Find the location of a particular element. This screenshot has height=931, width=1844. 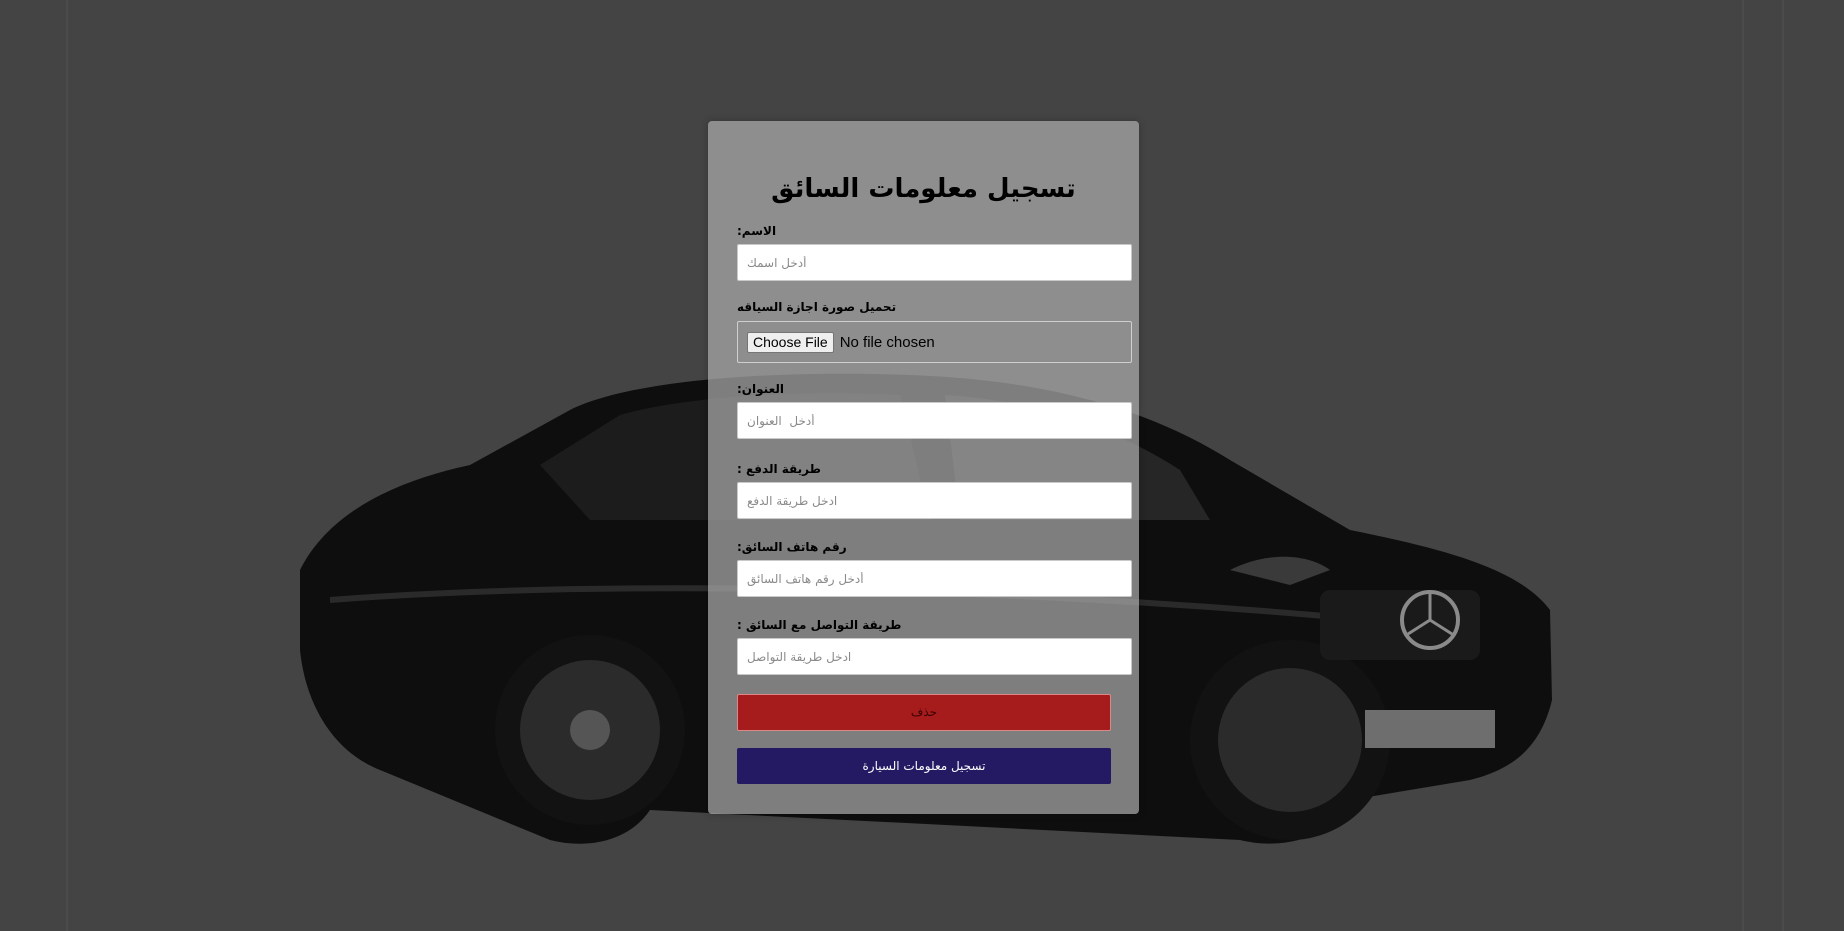

driver-phone-label: رقم هاتف السائق: is located at coordinates (792, 547).